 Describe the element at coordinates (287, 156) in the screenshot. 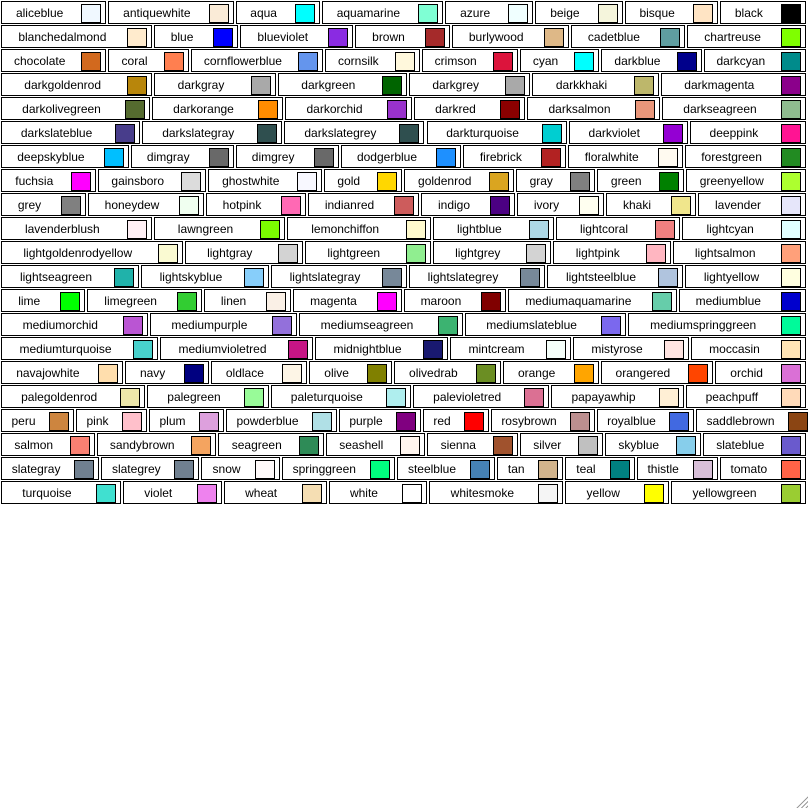

I see `color-button-dimgrey: dimgrey` at that location.